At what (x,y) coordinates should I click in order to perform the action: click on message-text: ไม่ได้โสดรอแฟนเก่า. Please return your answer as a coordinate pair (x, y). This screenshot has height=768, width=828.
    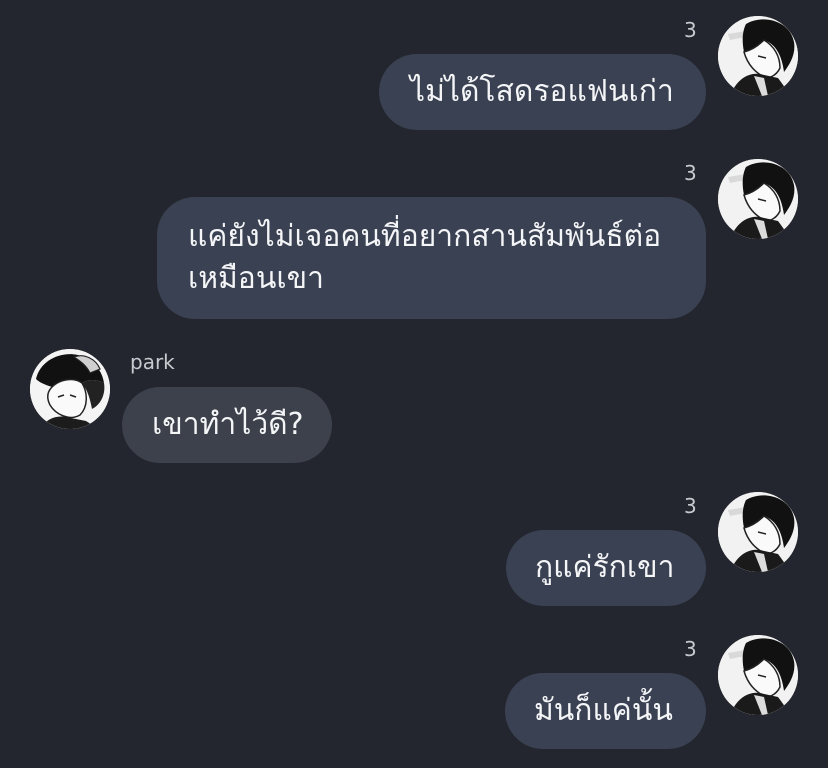
    Looking at the image, I should click on (542, 91).